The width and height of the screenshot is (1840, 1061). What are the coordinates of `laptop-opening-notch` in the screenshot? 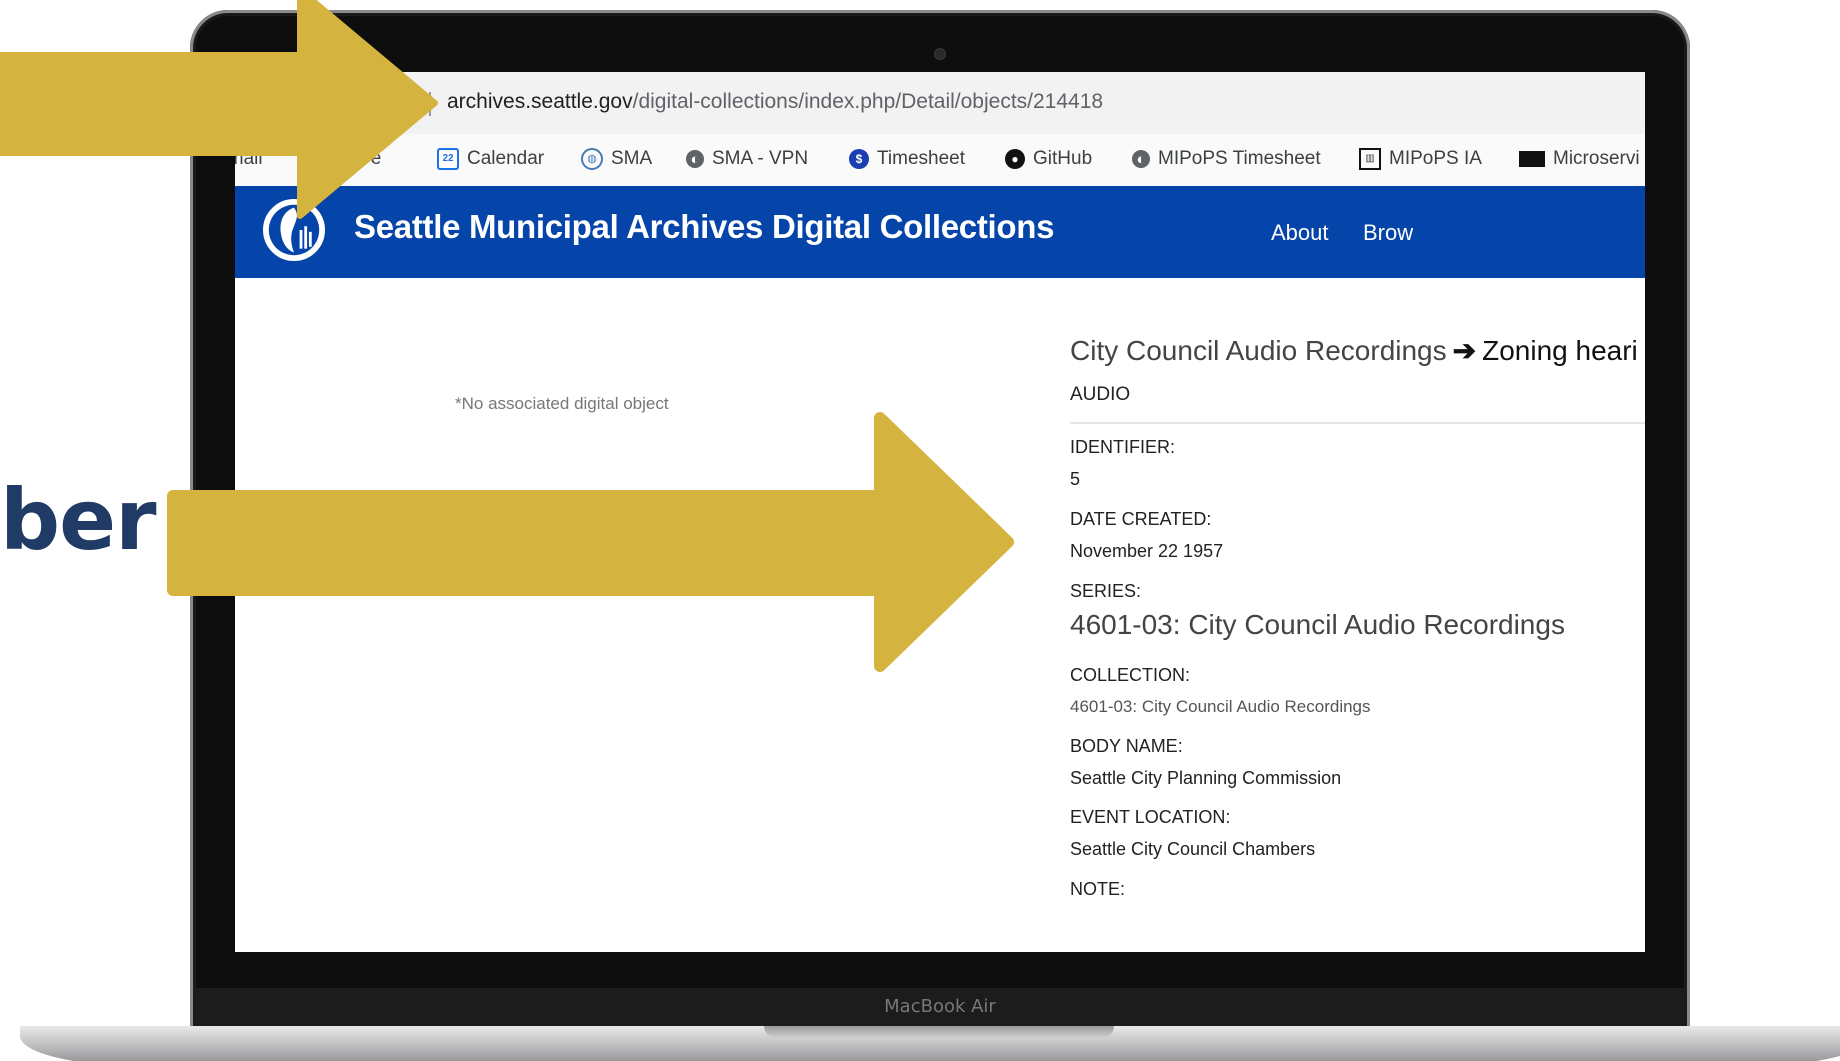 It's located at (939, 1032).